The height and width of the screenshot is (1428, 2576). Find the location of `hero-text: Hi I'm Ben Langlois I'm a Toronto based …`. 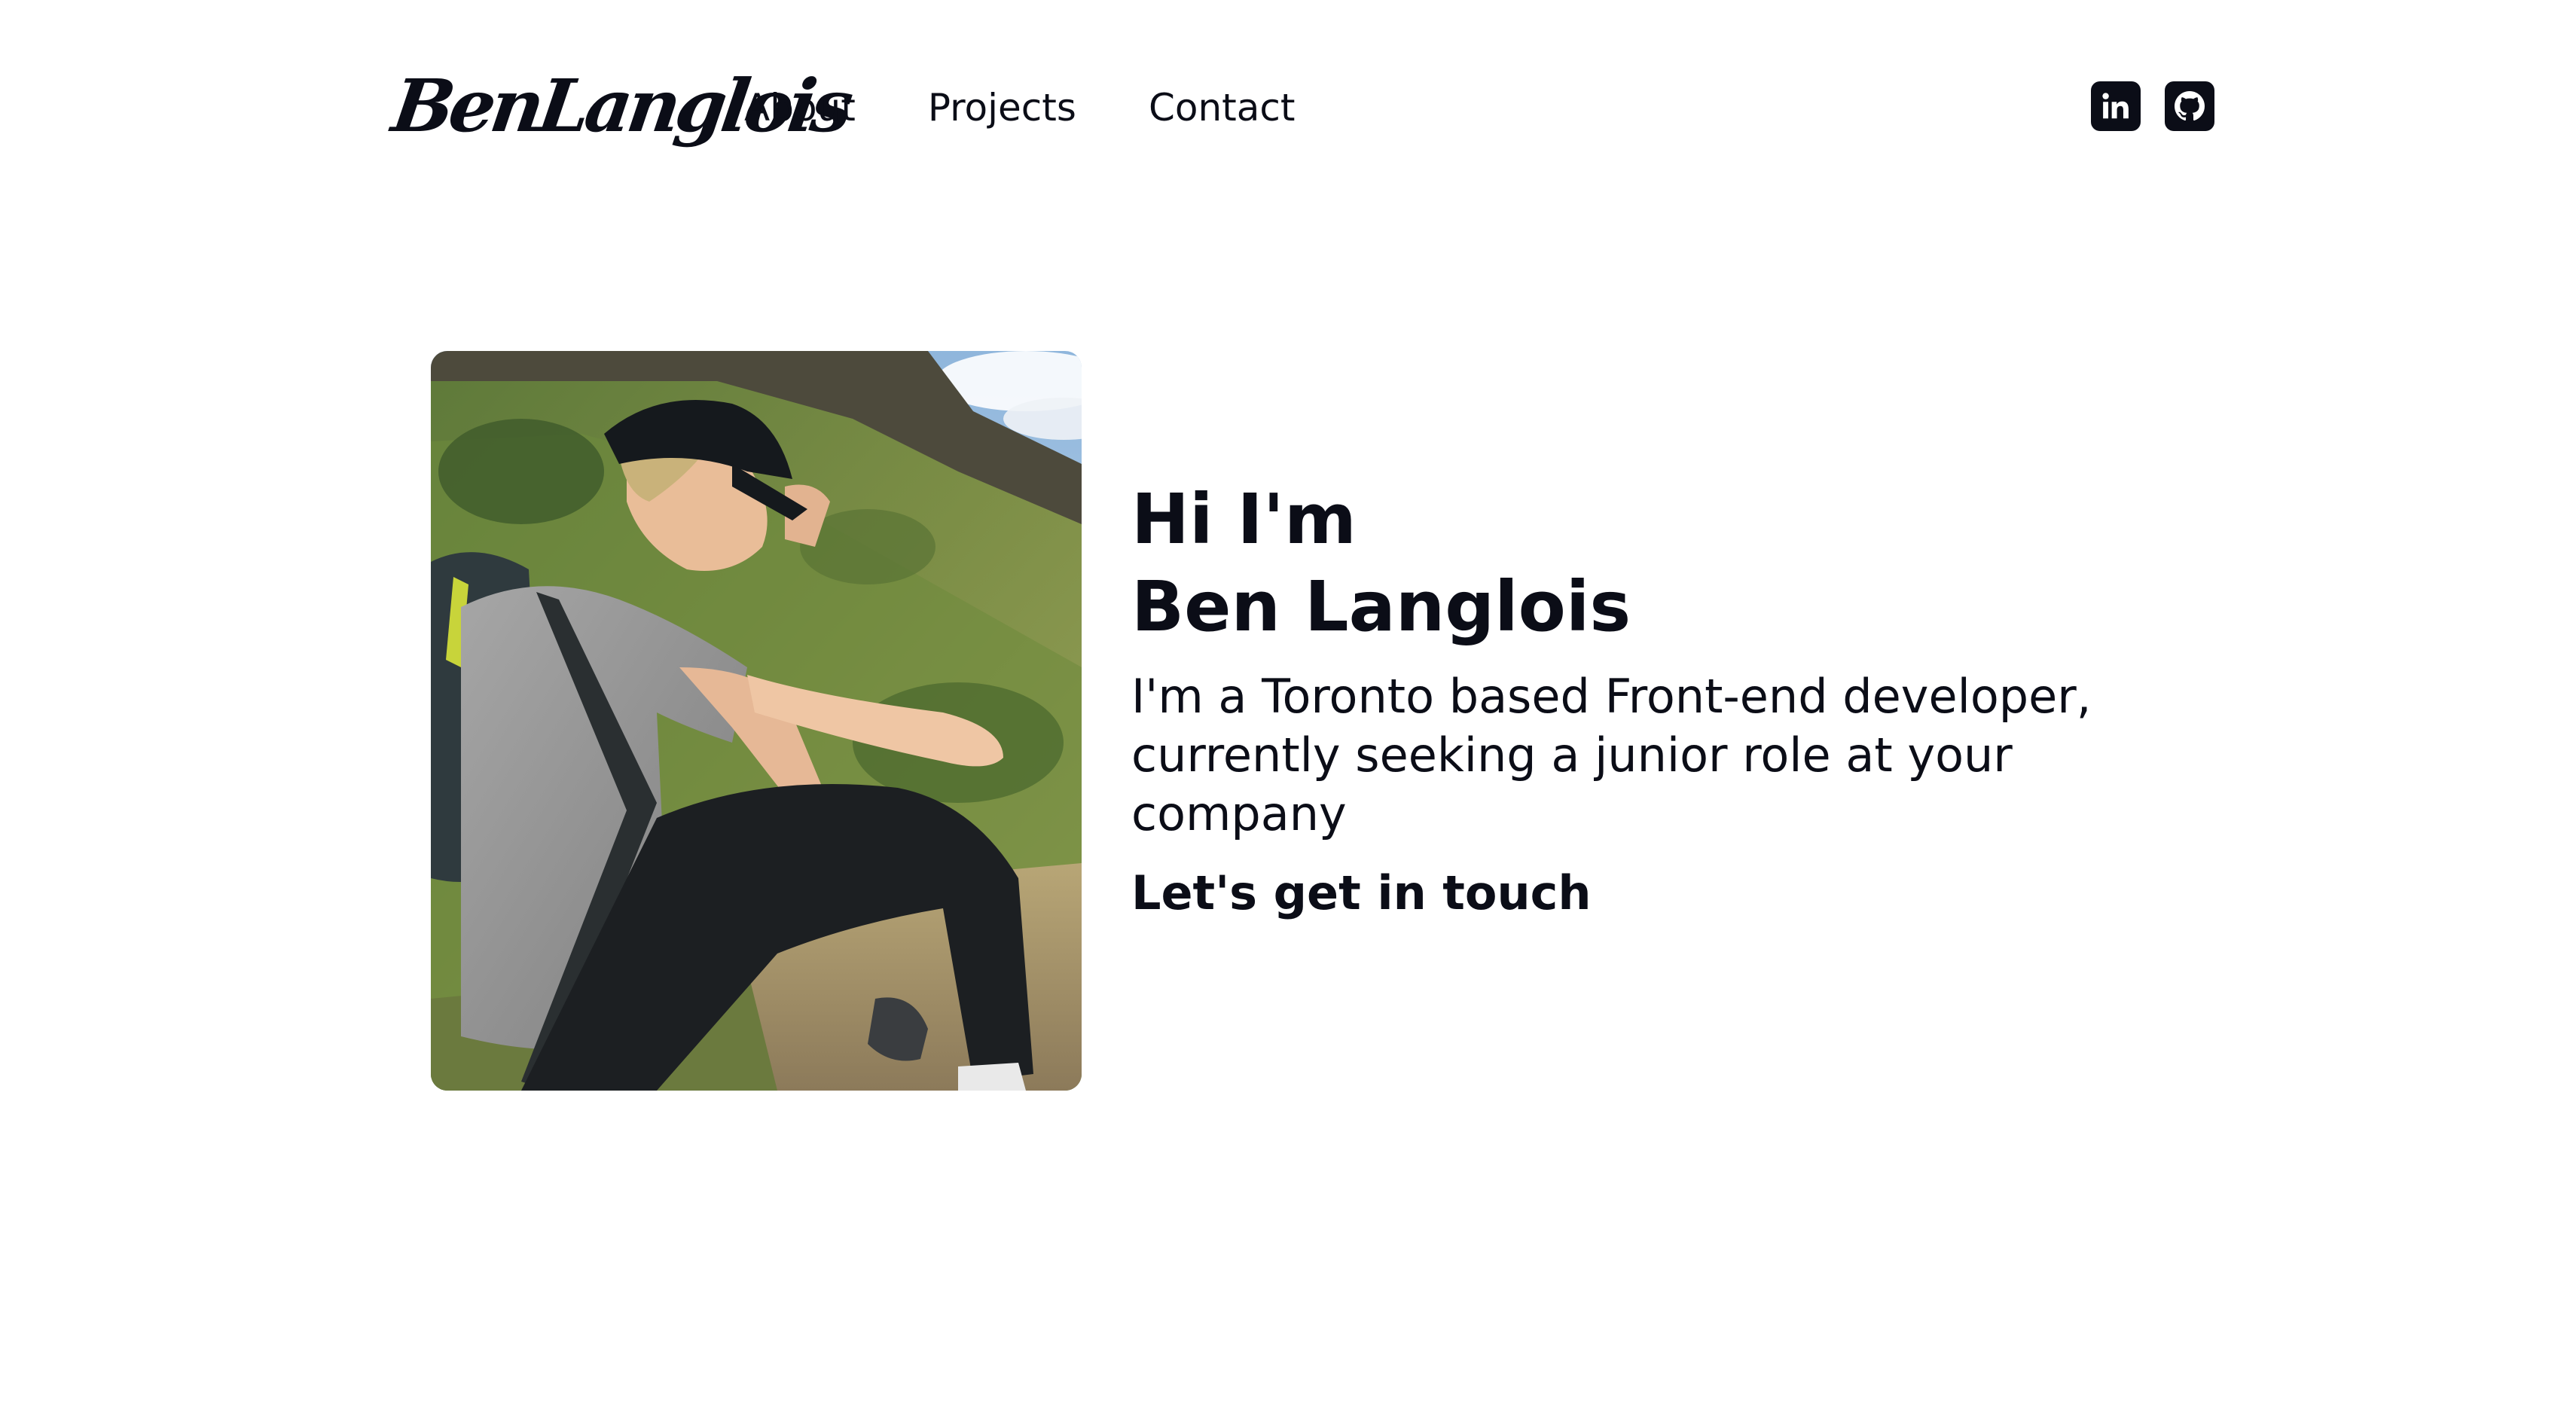

hero-text: Hi I'm Ben Langlois I'm a Toronto based … is located at coordinates (1658, 700).